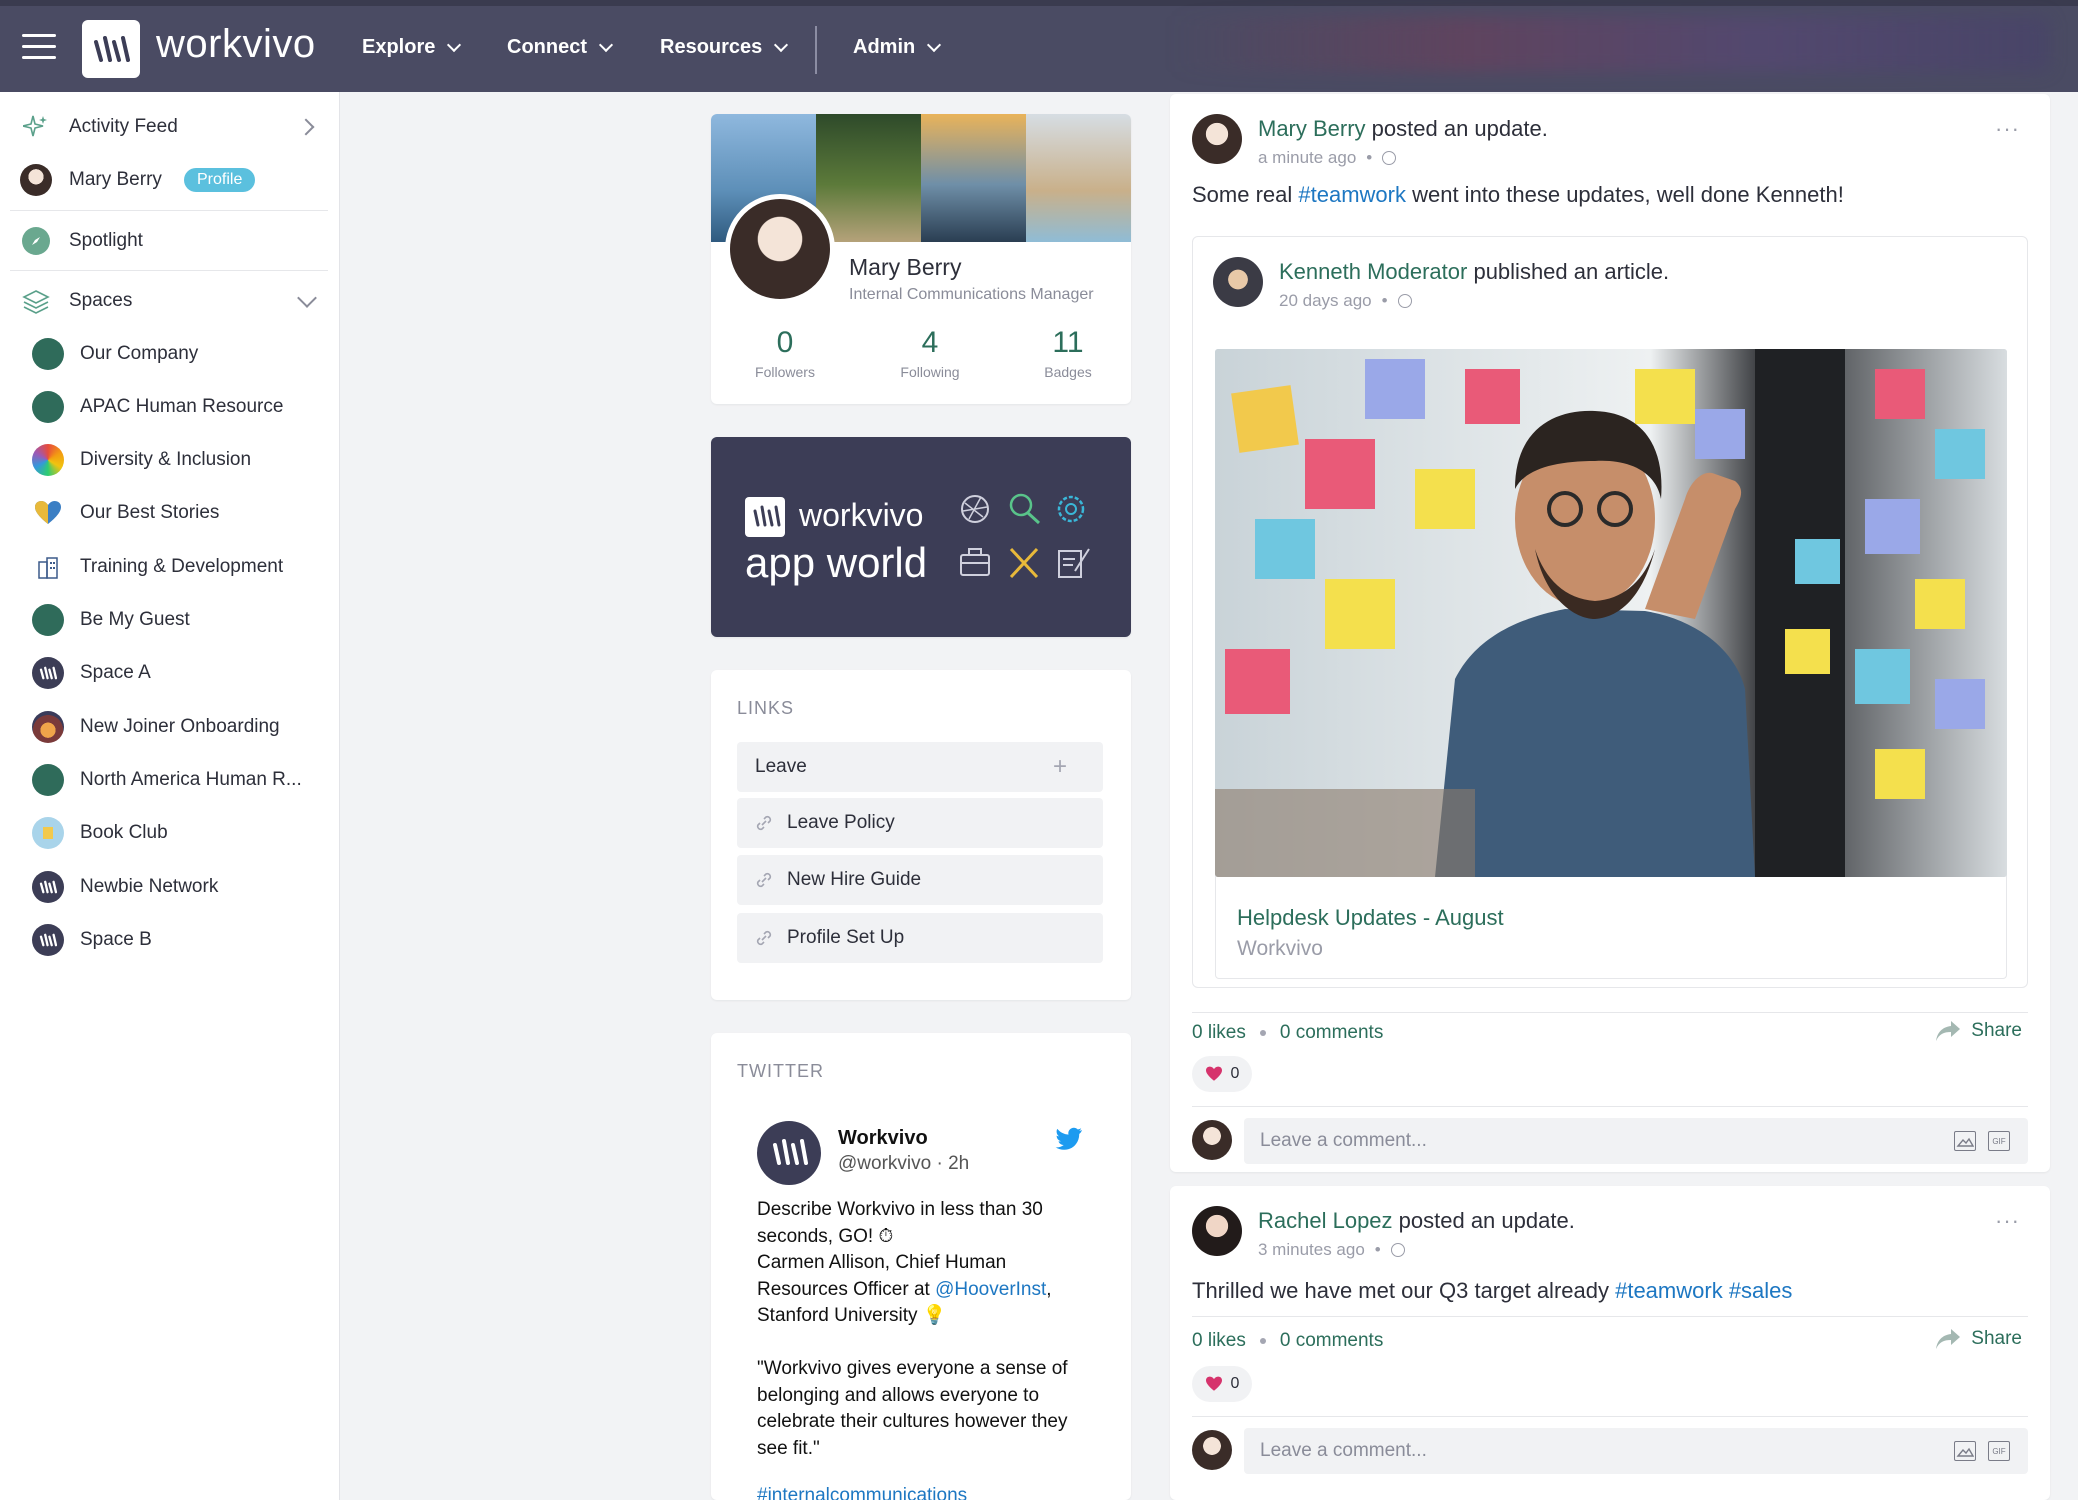  What do you see at coordinates (1370, 918) in the screenshot?
I see `article-title-link: Helpdesk Updates - August` at bounding box center [1370, 918].